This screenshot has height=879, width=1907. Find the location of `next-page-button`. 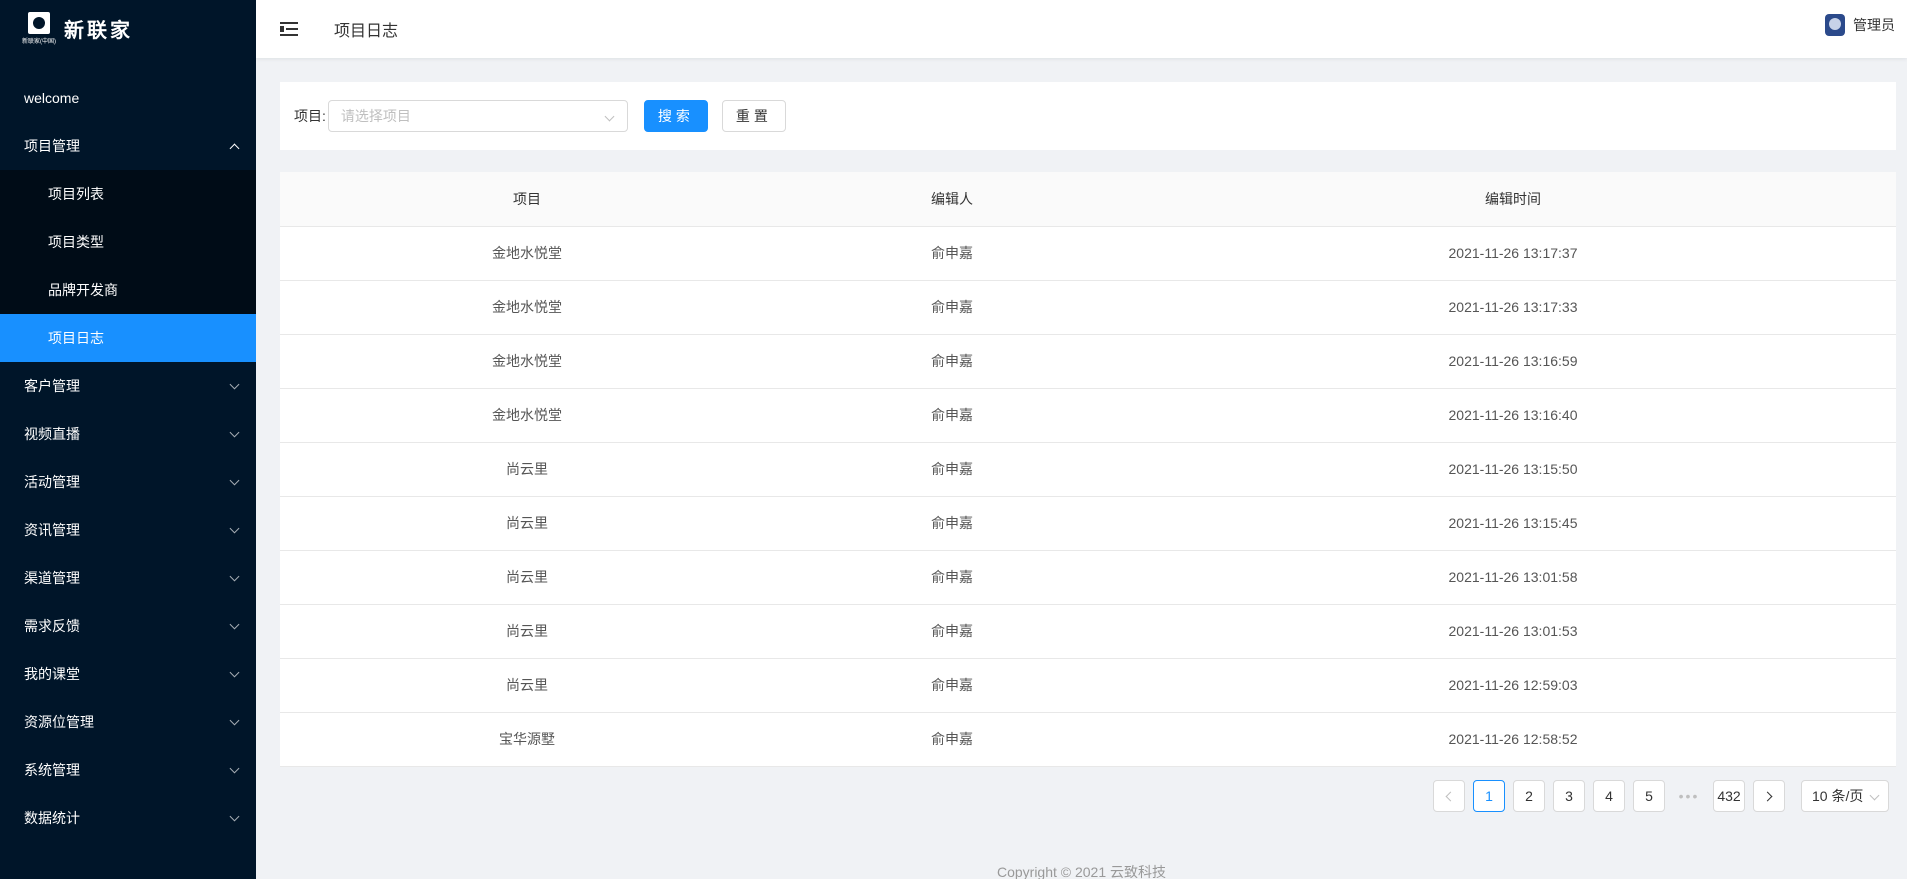

next-page-button is located at coordinates (1769, 796).